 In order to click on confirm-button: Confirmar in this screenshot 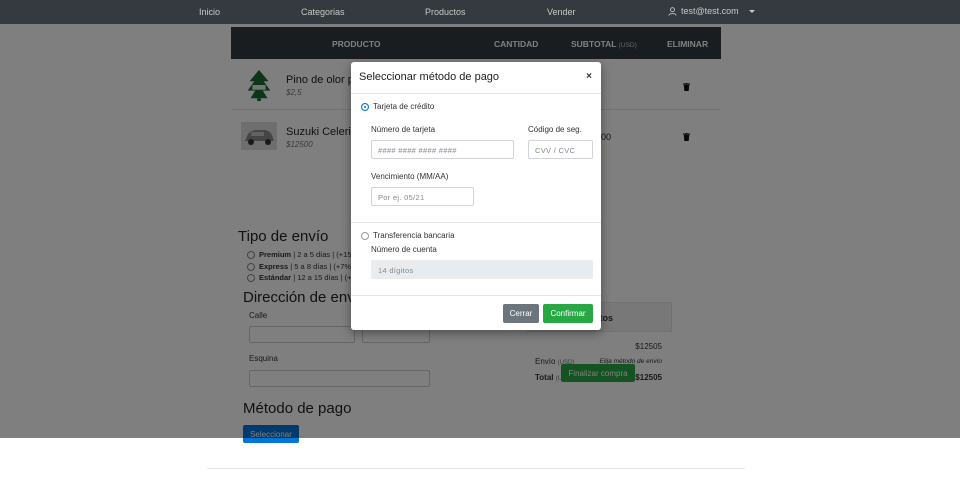, I will do `click(568, 313)`.